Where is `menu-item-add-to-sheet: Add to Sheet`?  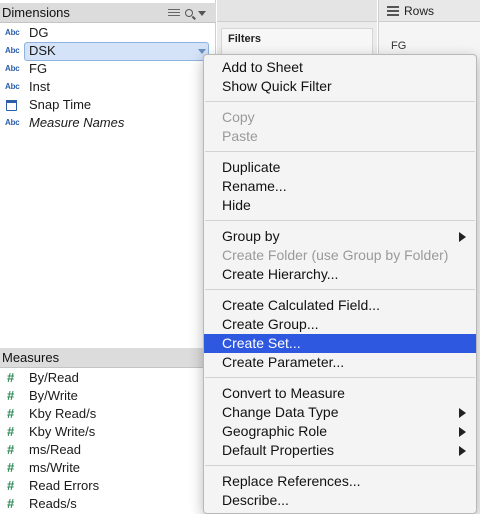 menu-item-add-to-sheet: Add to Sheet is located at coordinates (340, 67).